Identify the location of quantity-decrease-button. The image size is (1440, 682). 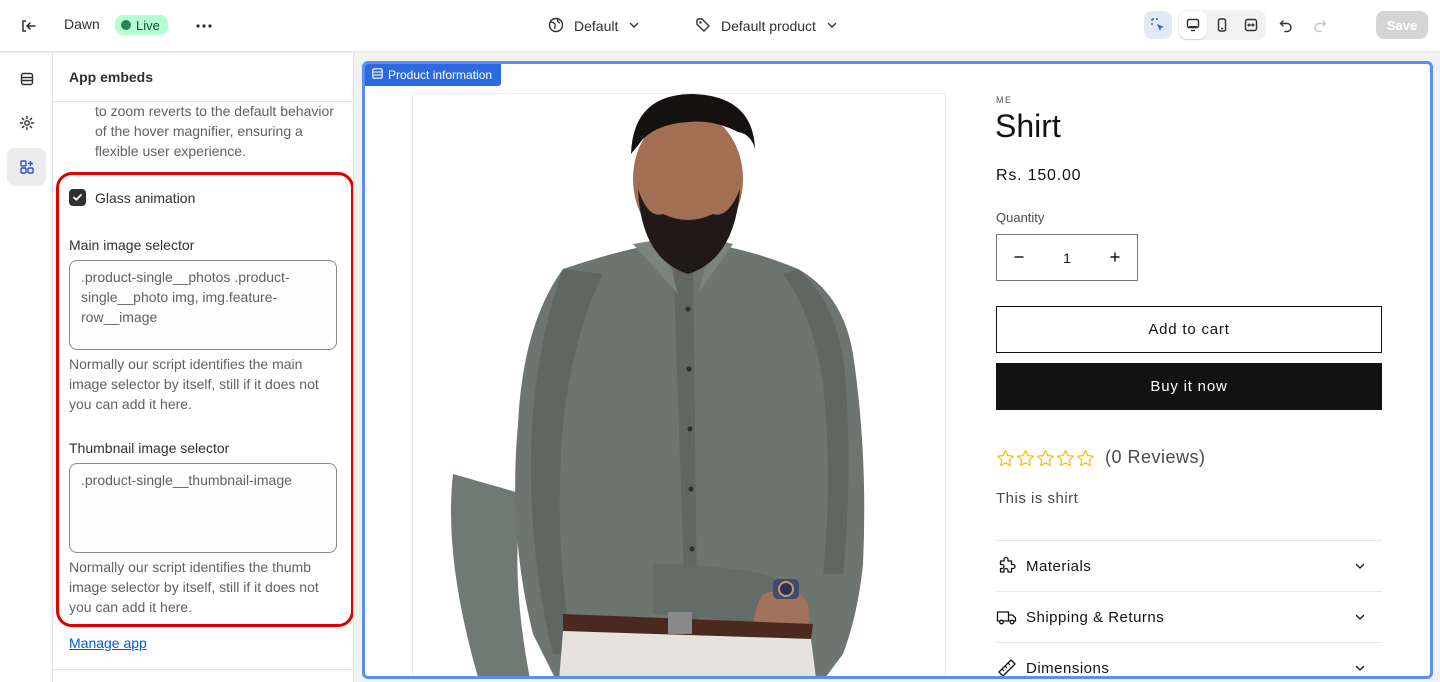
(1019, 257).